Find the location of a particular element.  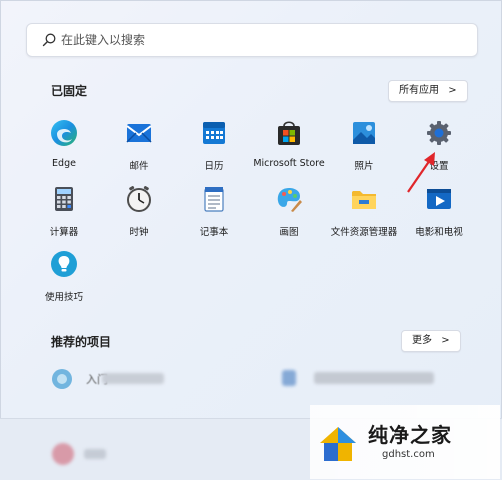

watermark-logo: 纯净之家 gdhst.com is located at coordinates (405, 442).